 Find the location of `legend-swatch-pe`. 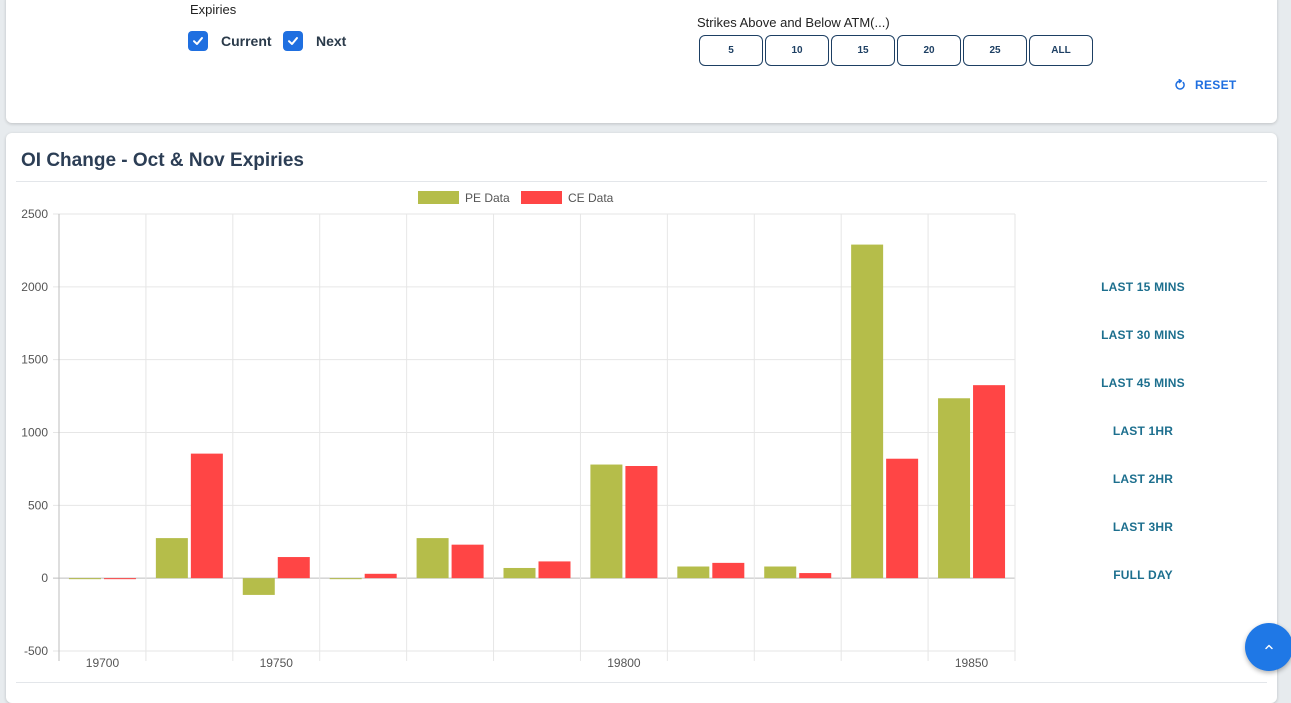

legend-swatch-pe is located at coordinates (438, 197).